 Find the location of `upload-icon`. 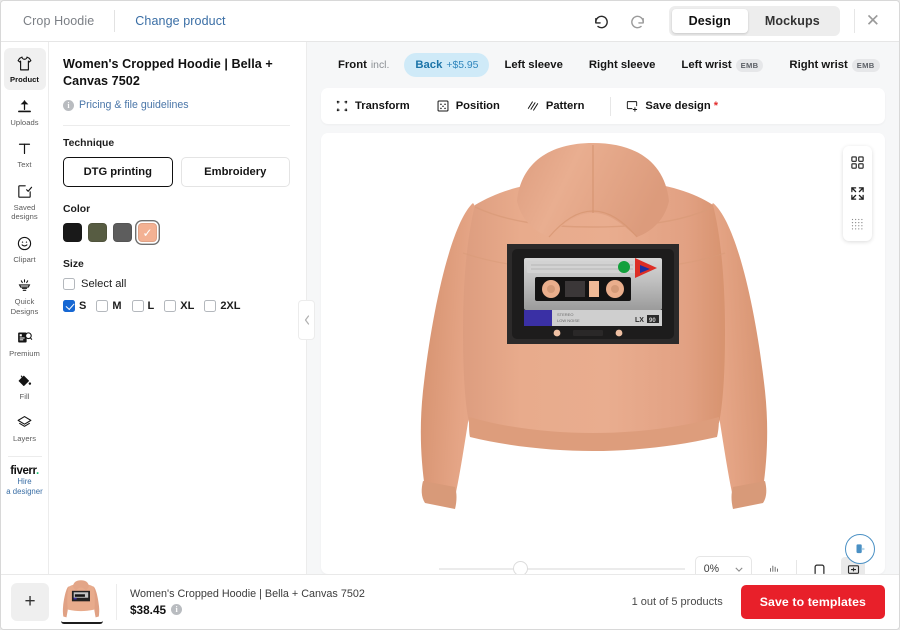

upload-icon is located at coordinates (24, 106).